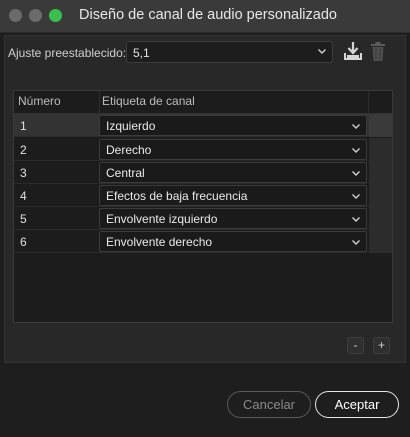  What do you see at coordinates (125, 173) in the screenshot?
I see `channel-label-value: Central` at bounding box center [125, 173].